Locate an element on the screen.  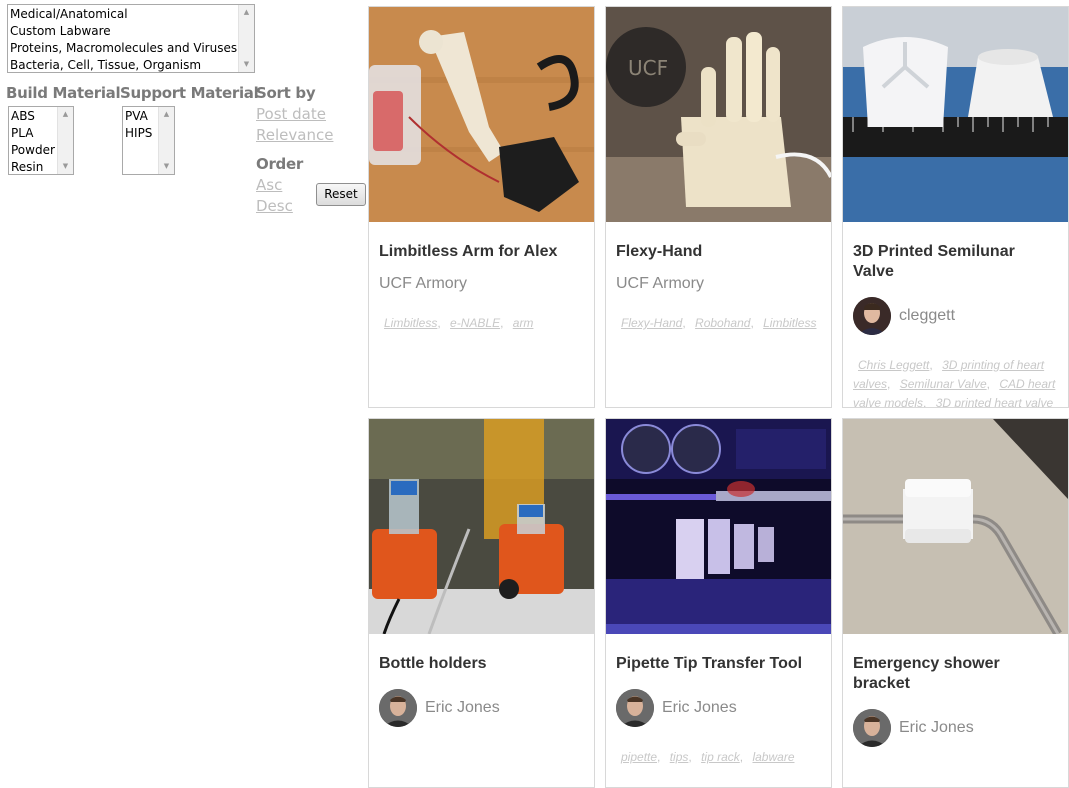
support-material-scrollbar: ▲ ▼ is located at coordinates (166, 140).